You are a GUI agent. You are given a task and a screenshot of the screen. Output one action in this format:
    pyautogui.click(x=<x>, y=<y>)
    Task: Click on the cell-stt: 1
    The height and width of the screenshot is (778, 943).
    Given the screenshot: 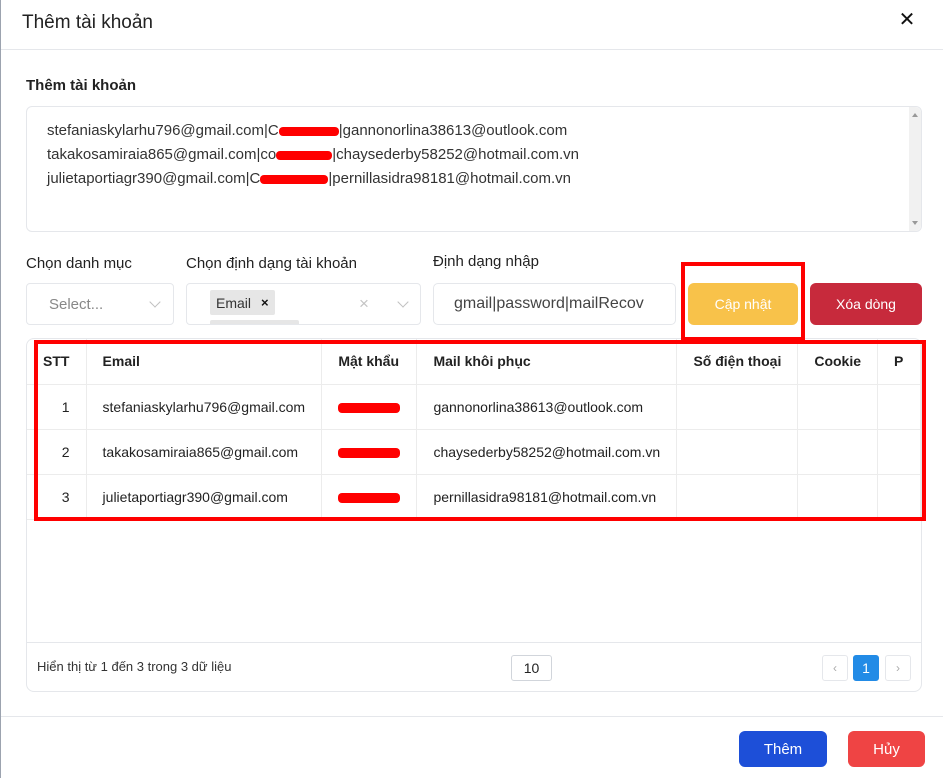 What is the action you would take?
    pyautogui.click(x=57, y=407)
    